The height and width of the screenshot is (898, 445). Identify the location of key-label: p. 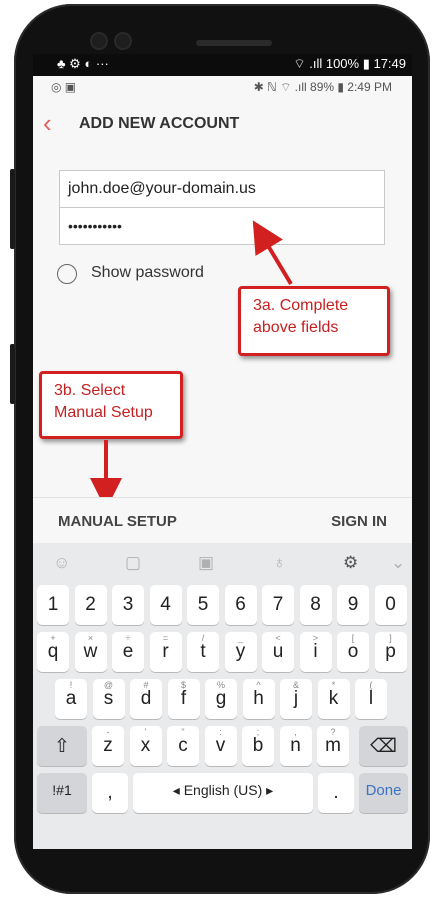
(390, 651).